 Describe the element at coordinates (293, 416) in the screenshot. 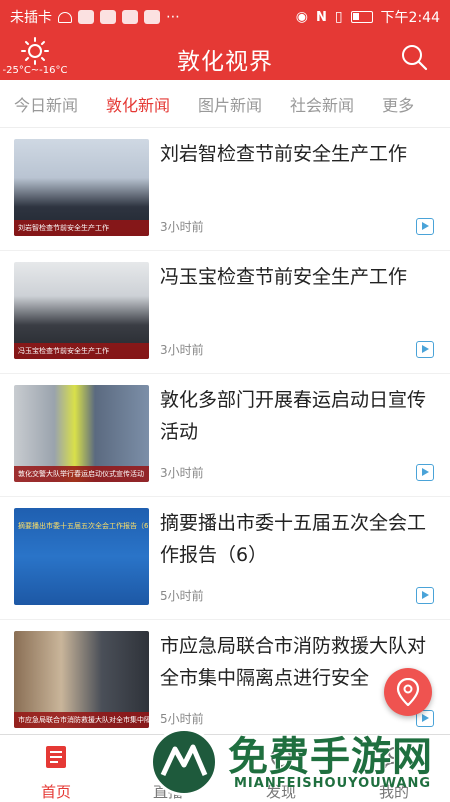

I see `news-title: 敦化多部门开展春运启动日宣传活动` at that location.